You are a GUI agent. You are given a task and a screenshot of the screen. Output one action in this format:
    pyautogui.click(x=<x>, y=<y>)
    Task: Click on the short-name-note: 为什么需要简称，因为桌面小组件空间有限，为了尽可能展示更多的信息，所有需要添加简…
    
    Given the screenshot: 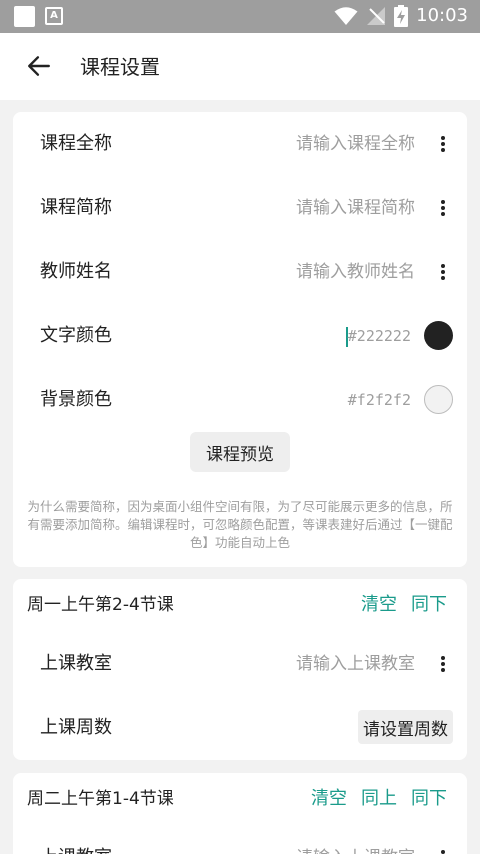 What is the action you would take?
    pyautogui.click(x=240, y=524)
    